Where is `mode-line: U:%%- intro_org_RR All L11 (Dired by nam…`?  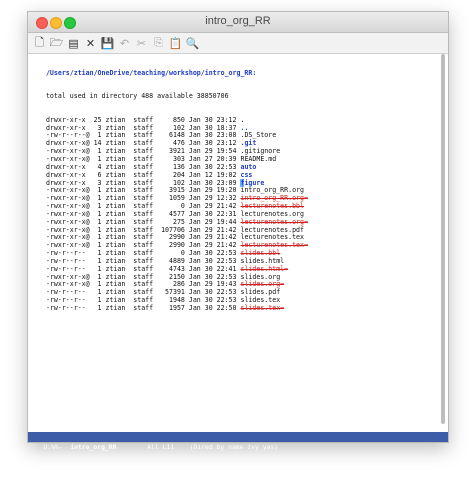
mode-line: U:%%- intro_org_RR All L11 (Dired by nam… is located at coordinates (238, 441).